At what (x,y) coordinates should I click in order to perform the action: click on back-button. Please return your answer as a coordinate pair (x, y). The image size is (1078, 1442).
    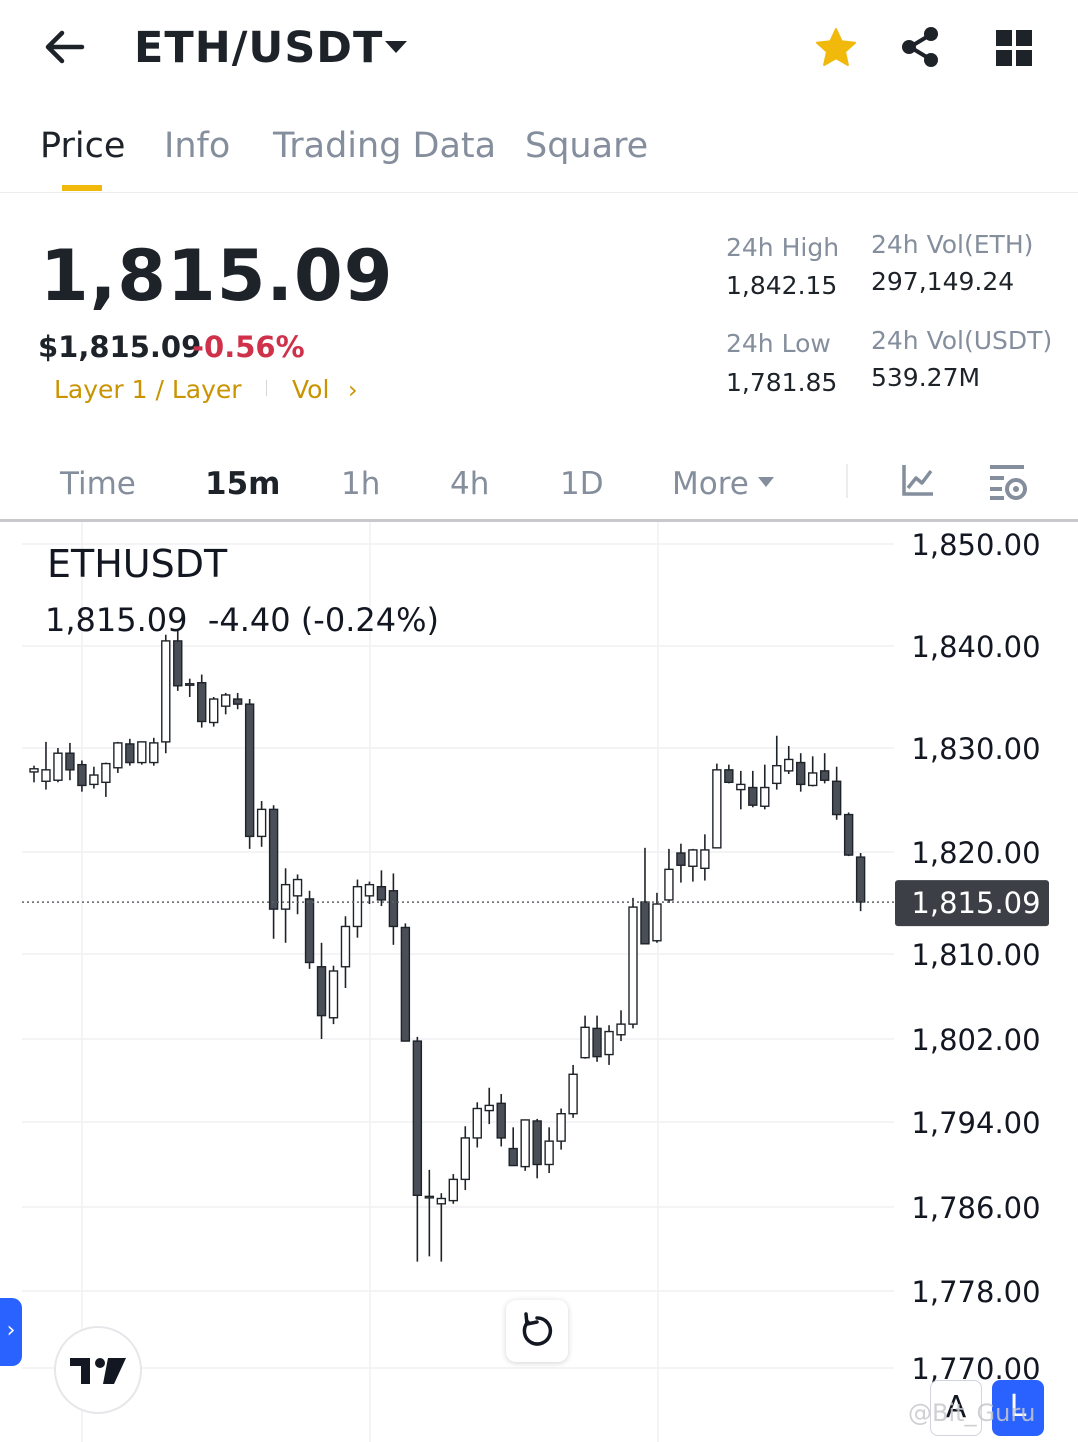
    Looking at the image, I should click on (66, 48).